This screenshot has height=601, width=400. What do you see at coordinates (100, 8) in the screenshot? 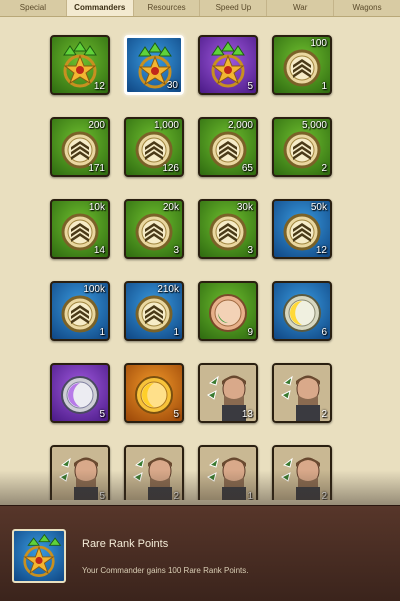
I see `tab-commanders: Commanders` at bounding box center [100, 8].